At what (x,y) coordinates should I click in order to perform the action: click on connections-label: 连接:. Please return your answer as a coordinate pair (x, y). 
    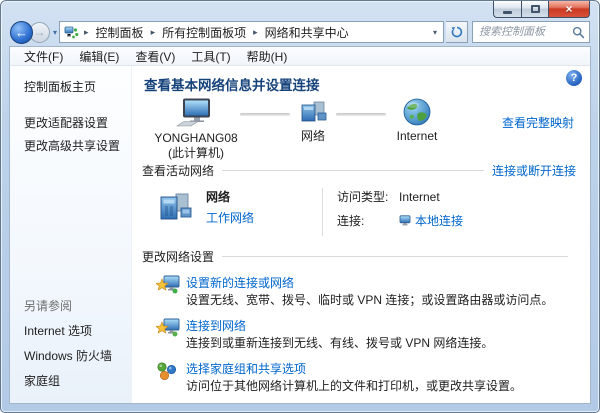
    Looking at the image, I should click on (351, 221).